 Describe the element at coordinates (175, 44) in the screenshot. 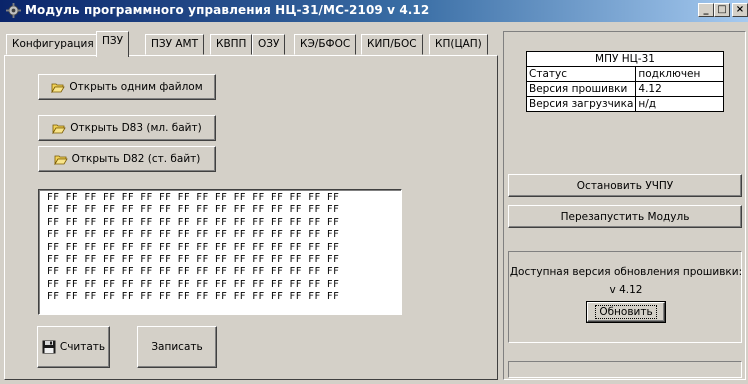

I see `tab-rom-amt: ПЗУ АМТ` at that location.